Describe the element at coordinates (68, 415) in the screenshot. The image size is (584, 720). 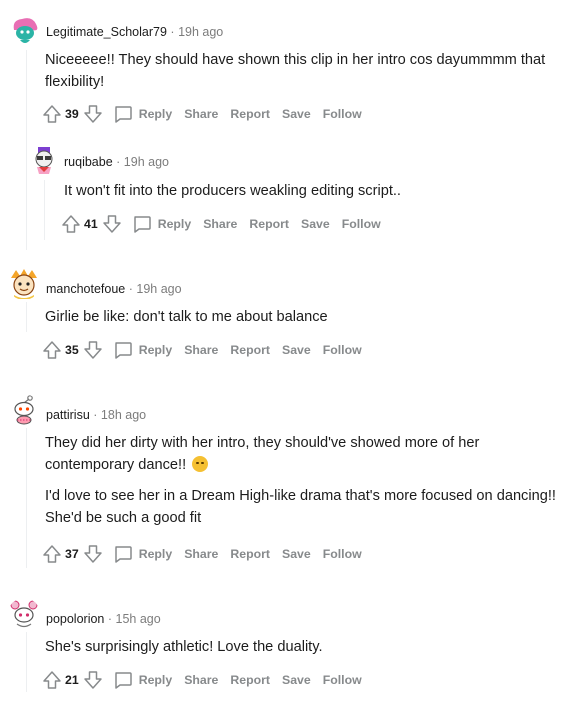
I see `author-name: pattirisu` at that location.